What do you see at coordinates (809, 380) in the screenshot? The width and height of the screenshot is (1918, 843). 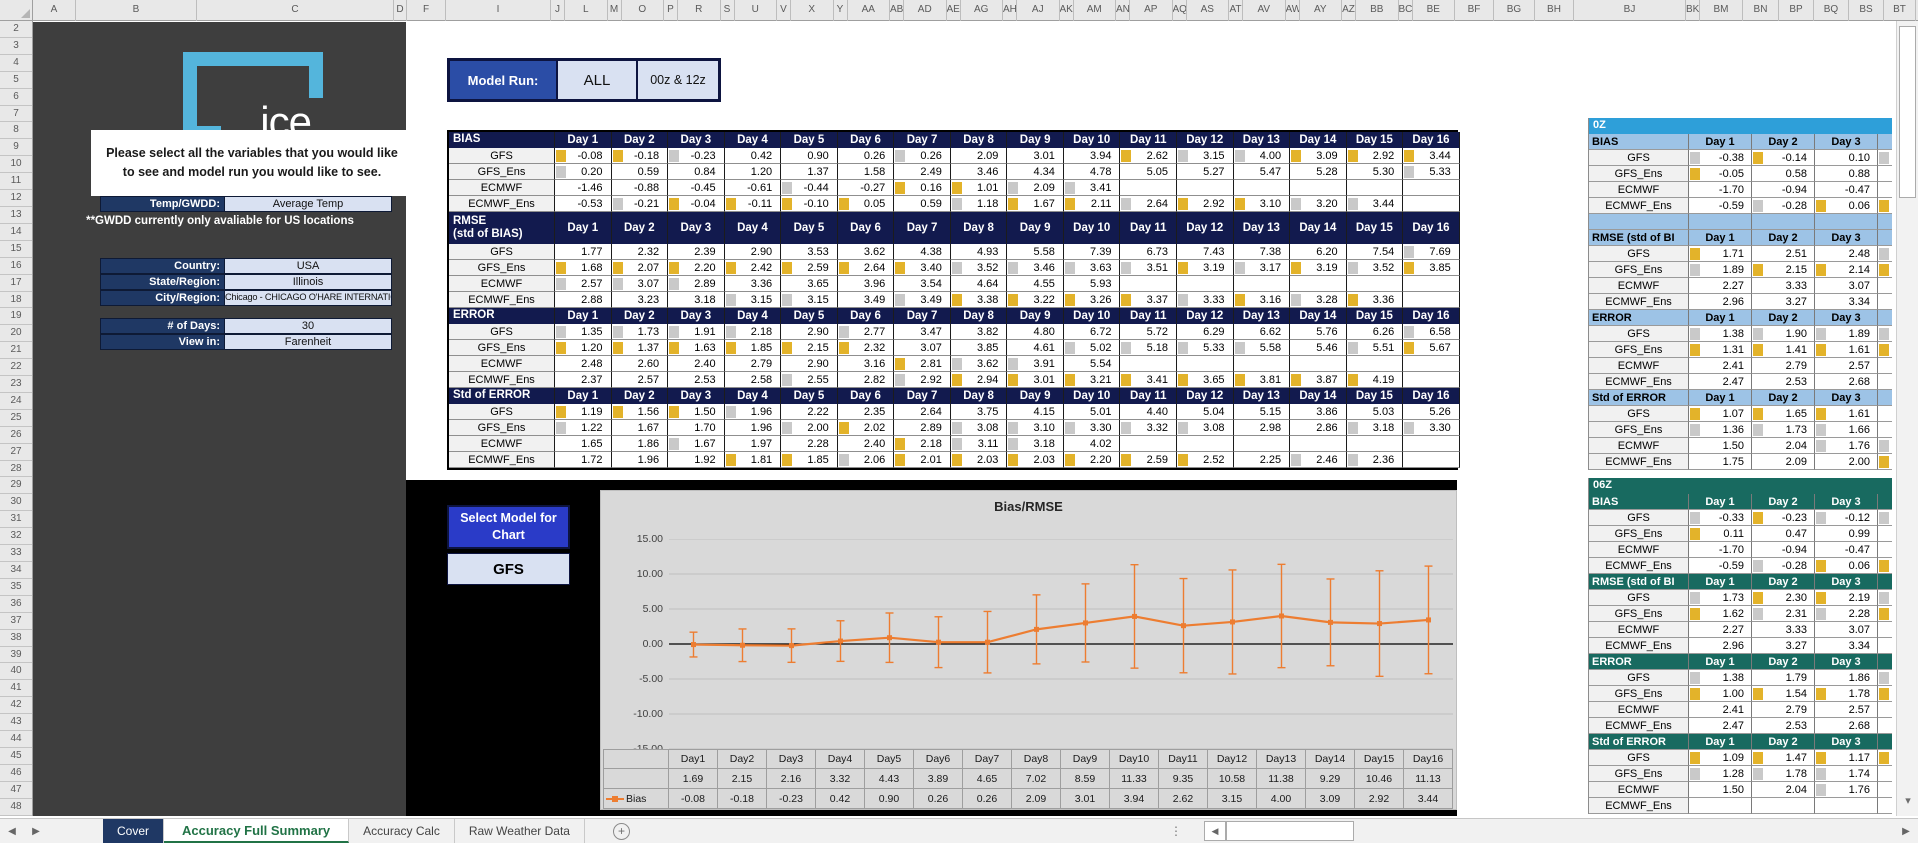 I see `value-cell: 2.55` at bounding box center [809, 380].